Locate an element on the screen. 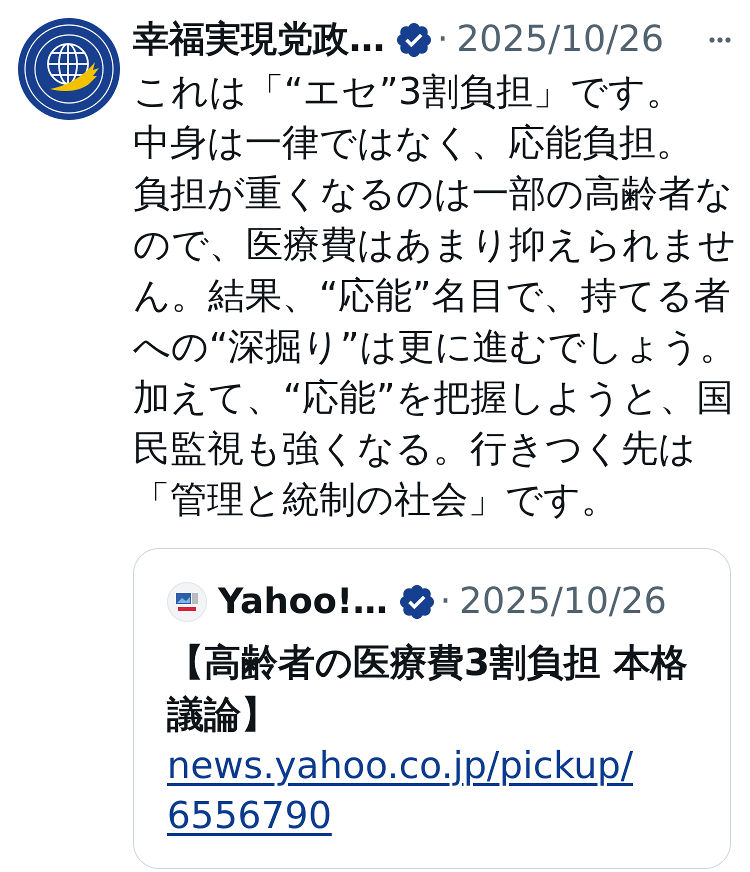 The height and width of the screenshot is (872, 750). post-text: これは「“エセ”3割負担」です。 is located at coordinates (408, 91).